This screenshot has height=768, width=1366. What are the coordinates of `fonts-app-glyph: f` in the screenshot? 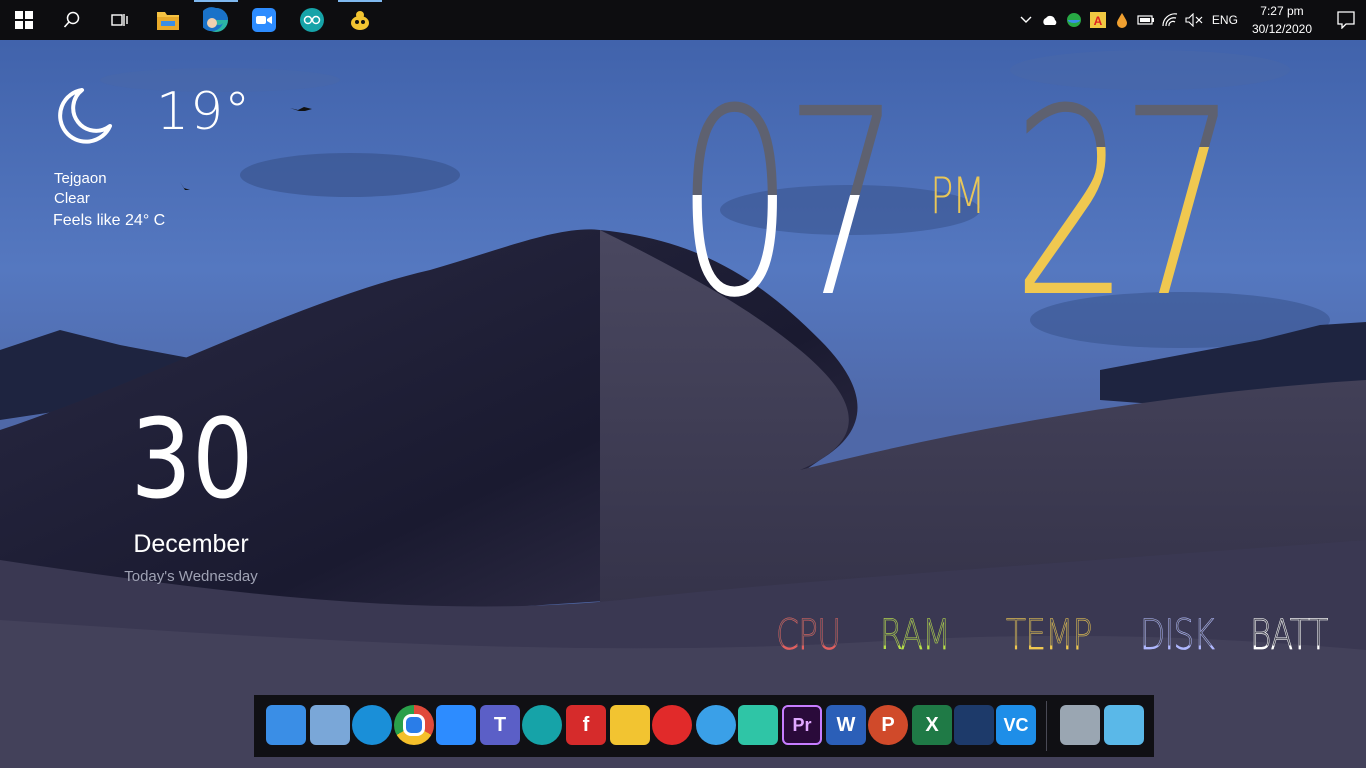 It's located at (586, 724).